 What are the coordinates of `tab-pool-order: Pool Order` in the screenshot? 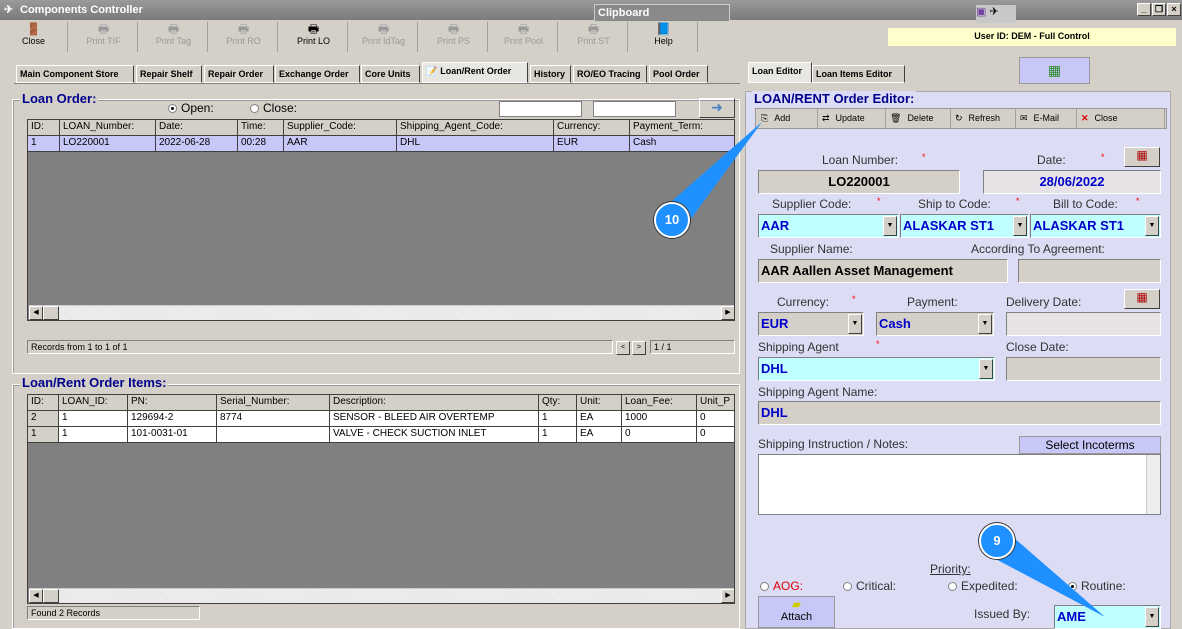 It's located at (678, 74).